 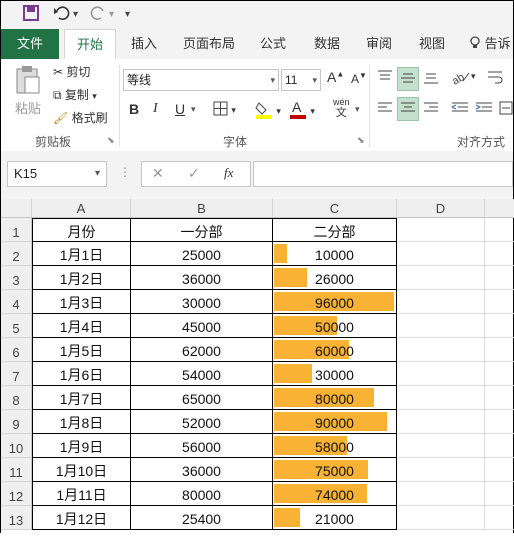 What do you see at coordinates (209, 44) in the screenshot?
I see `tab-page-layout: 页面布局` at bounding box center [209, 44].